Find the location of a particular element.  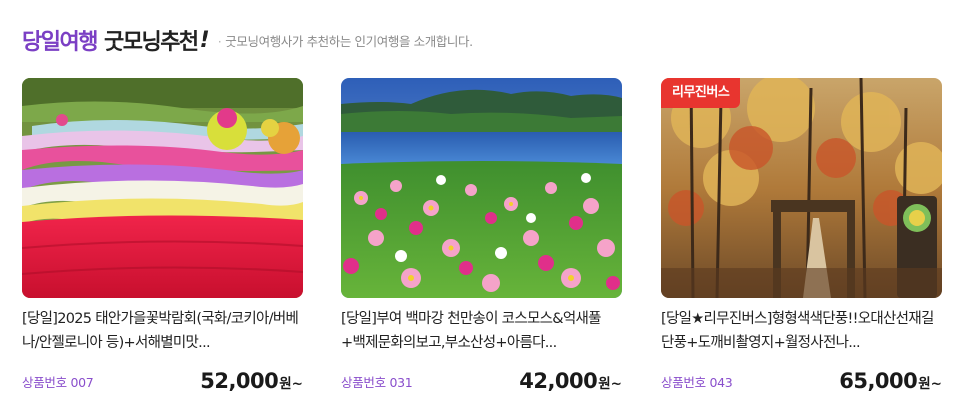

section-header: 당일여행 굿모닝추천 ! · 굿모닝여행사가 추천하는 인기여행을 소개합니다. is located at coordinates (247, 40).